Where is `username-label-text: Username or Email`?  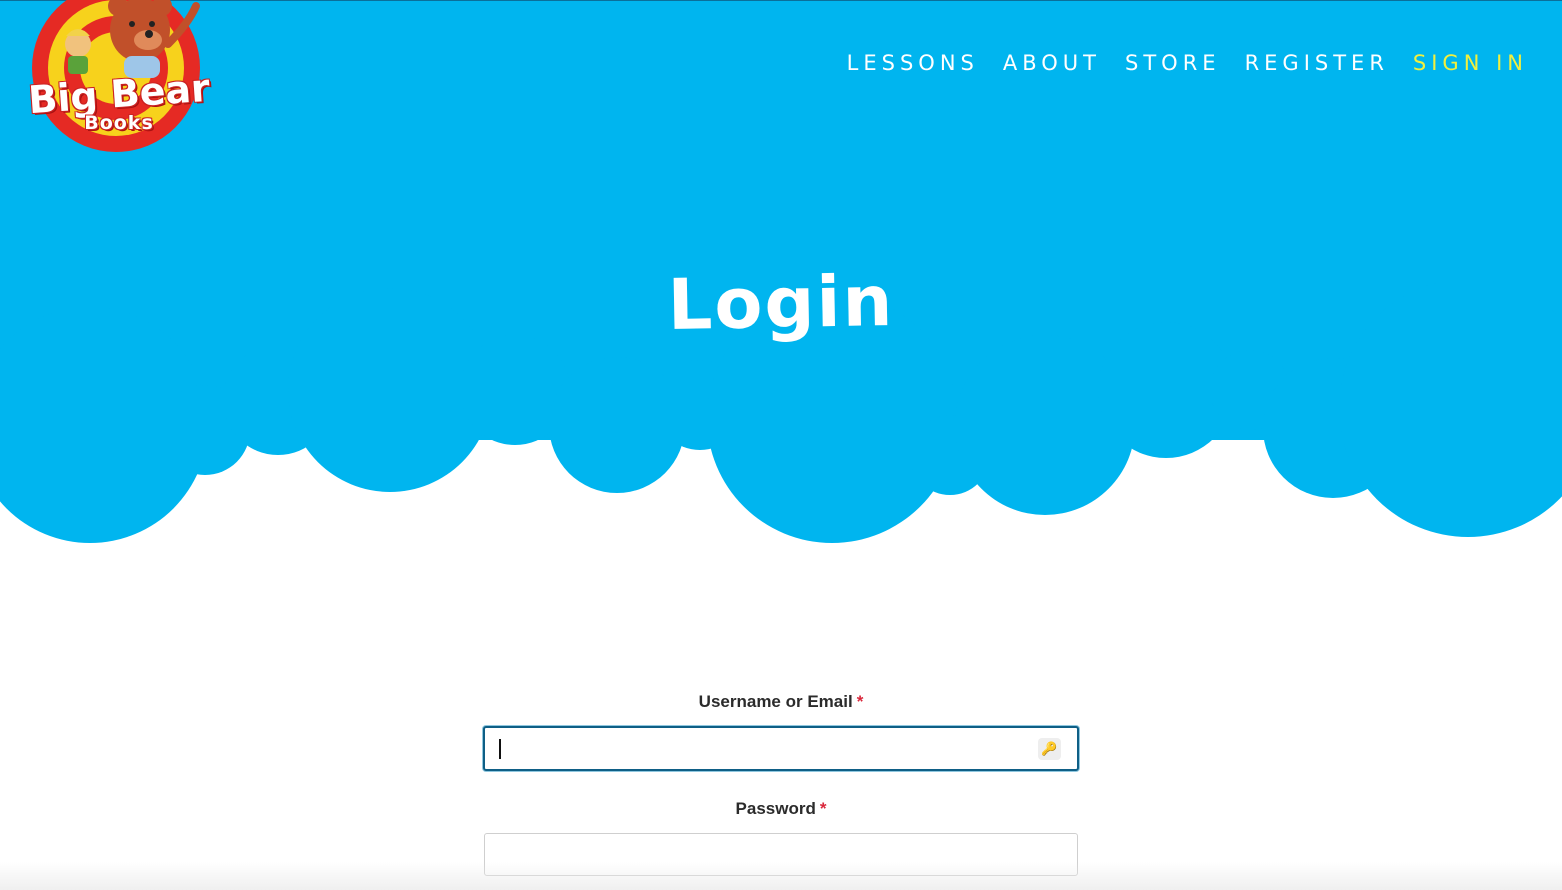 username-label-text: Username or Email is located at coordinates (775, 701).